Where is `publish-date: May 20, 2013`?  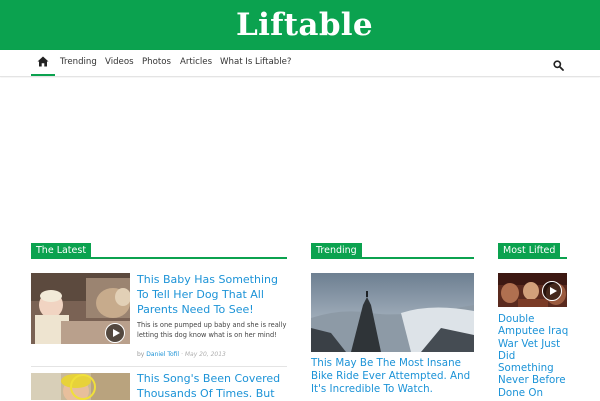 publish-date: May 20, 2013 is located at coordinates (205, 354).